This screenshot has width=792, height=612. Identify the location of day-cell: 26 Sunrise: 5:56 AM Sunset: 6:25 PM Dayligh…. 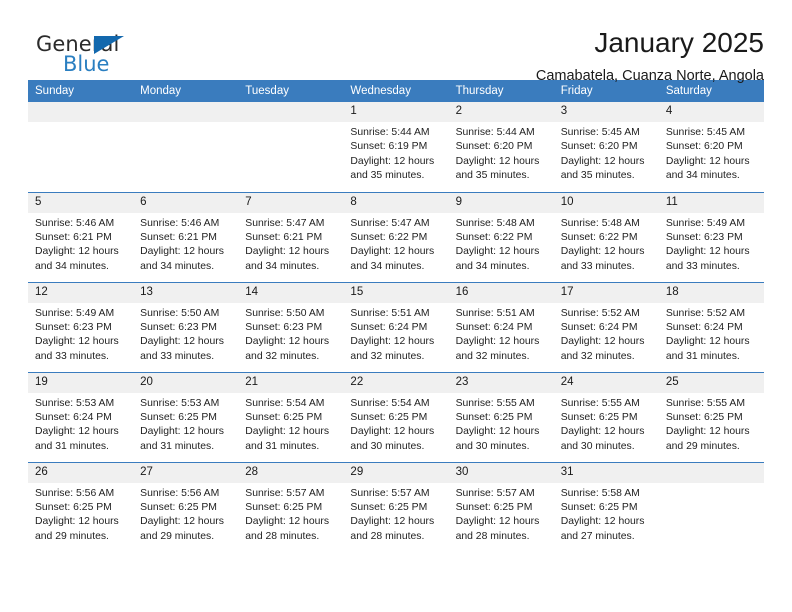
(81, 506).